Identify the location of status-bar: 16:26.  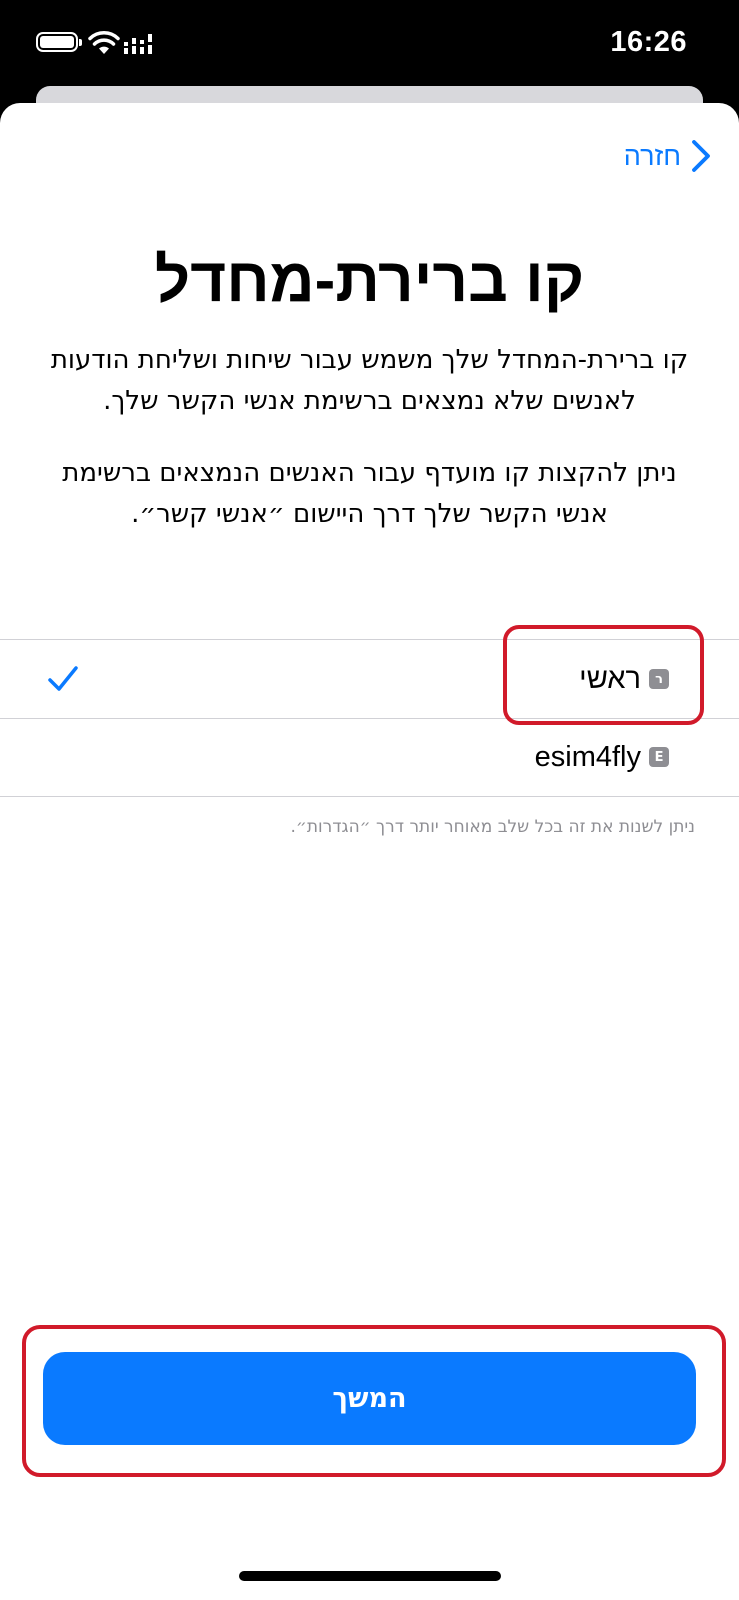
(369, 47).